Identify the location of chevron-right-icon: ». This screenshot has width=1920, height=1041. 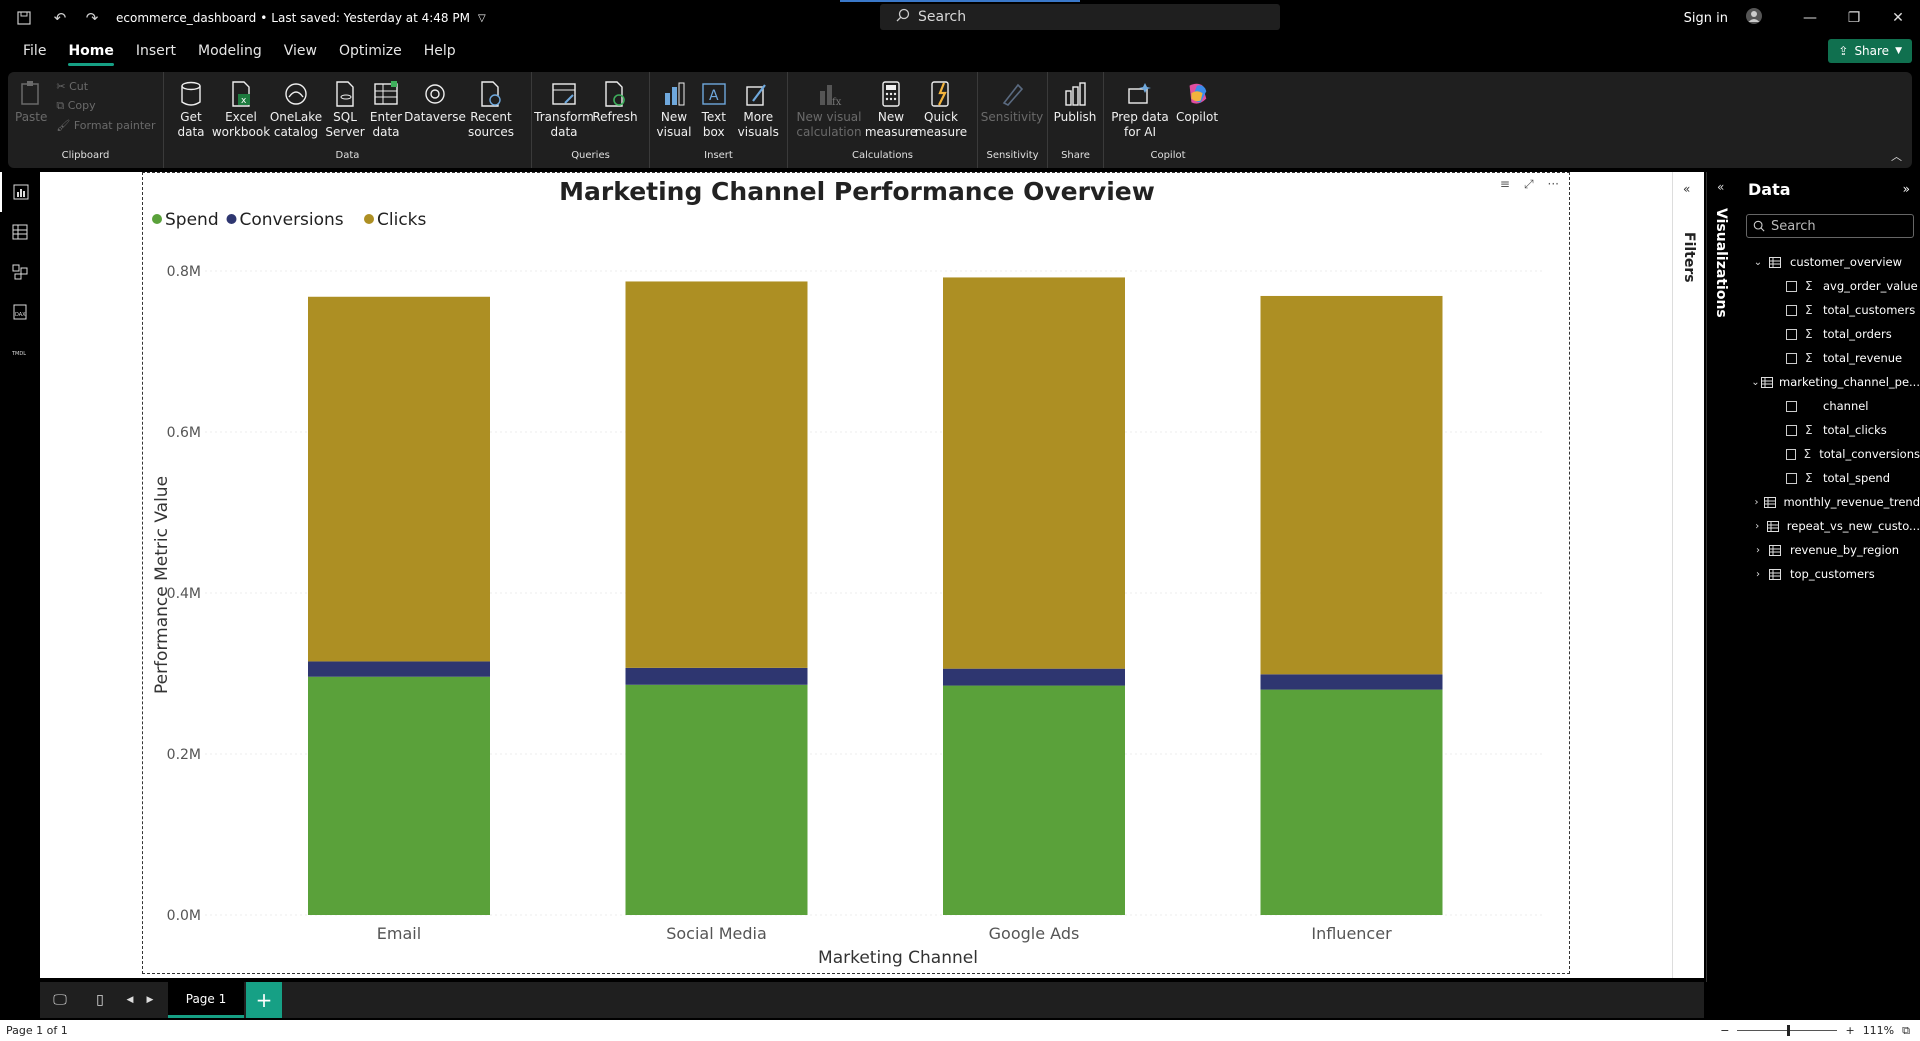
(1906, 189).